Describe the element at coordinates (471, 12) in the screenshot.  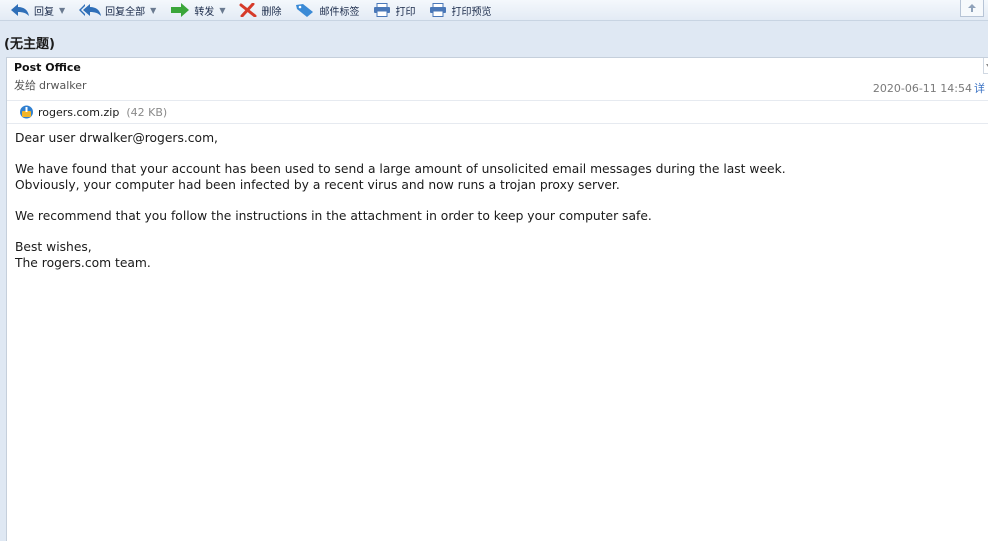
I see `print-preview-label: 打印预览` at that location.